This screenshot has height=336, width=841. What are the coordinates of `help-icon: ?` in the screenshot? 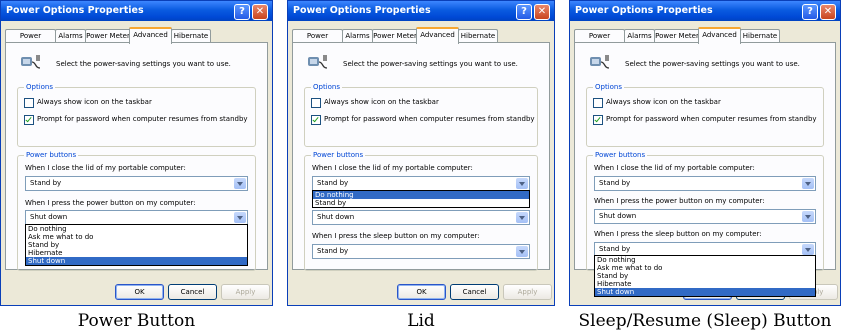 It's located at (242, 11).